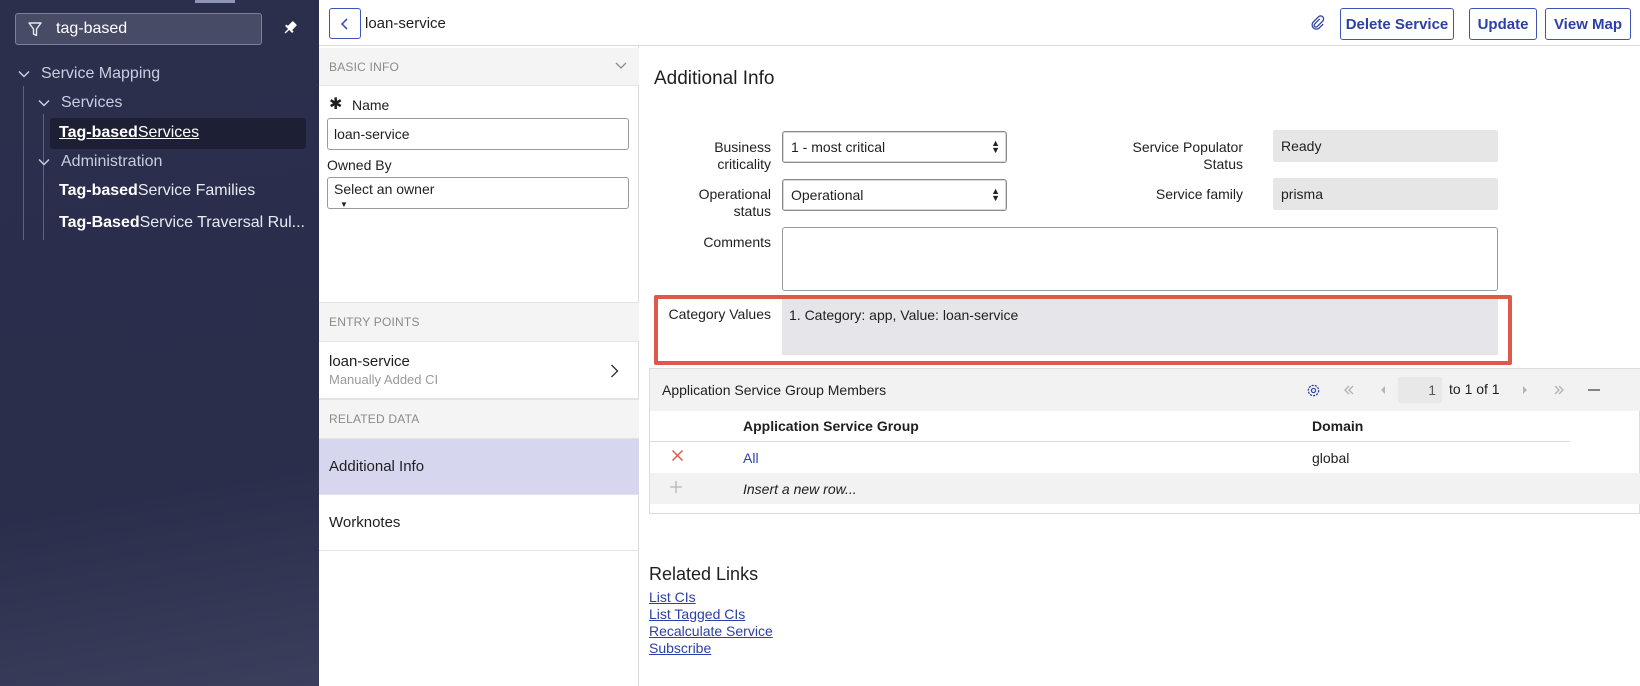 This screenshot has height=686, width=1640. What do you see at coordinates (1588, 24) in the screenshot?
I see `view-map-button: View Map` at bounding box center [1588, 24].